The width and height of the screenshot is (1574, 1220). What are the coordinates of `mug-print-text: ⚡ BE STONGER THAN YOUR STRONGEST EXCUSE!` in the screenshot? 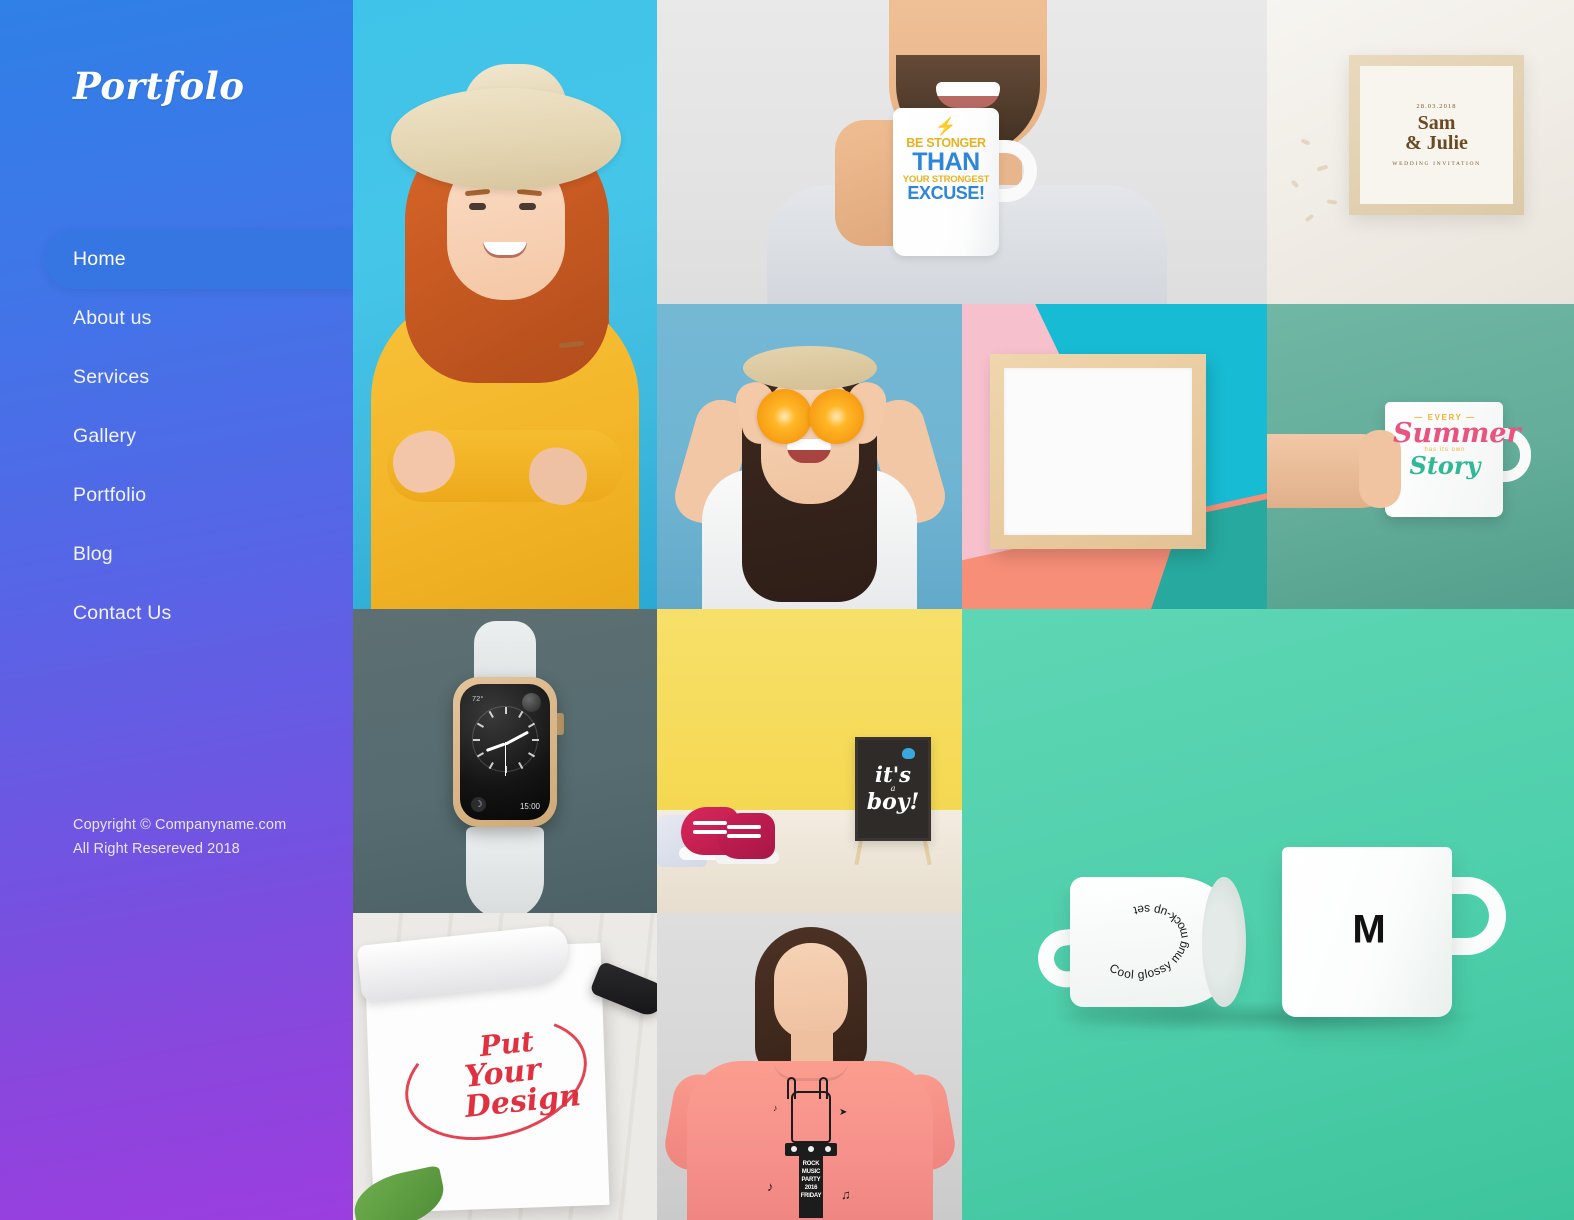 It's located at (946, 160).